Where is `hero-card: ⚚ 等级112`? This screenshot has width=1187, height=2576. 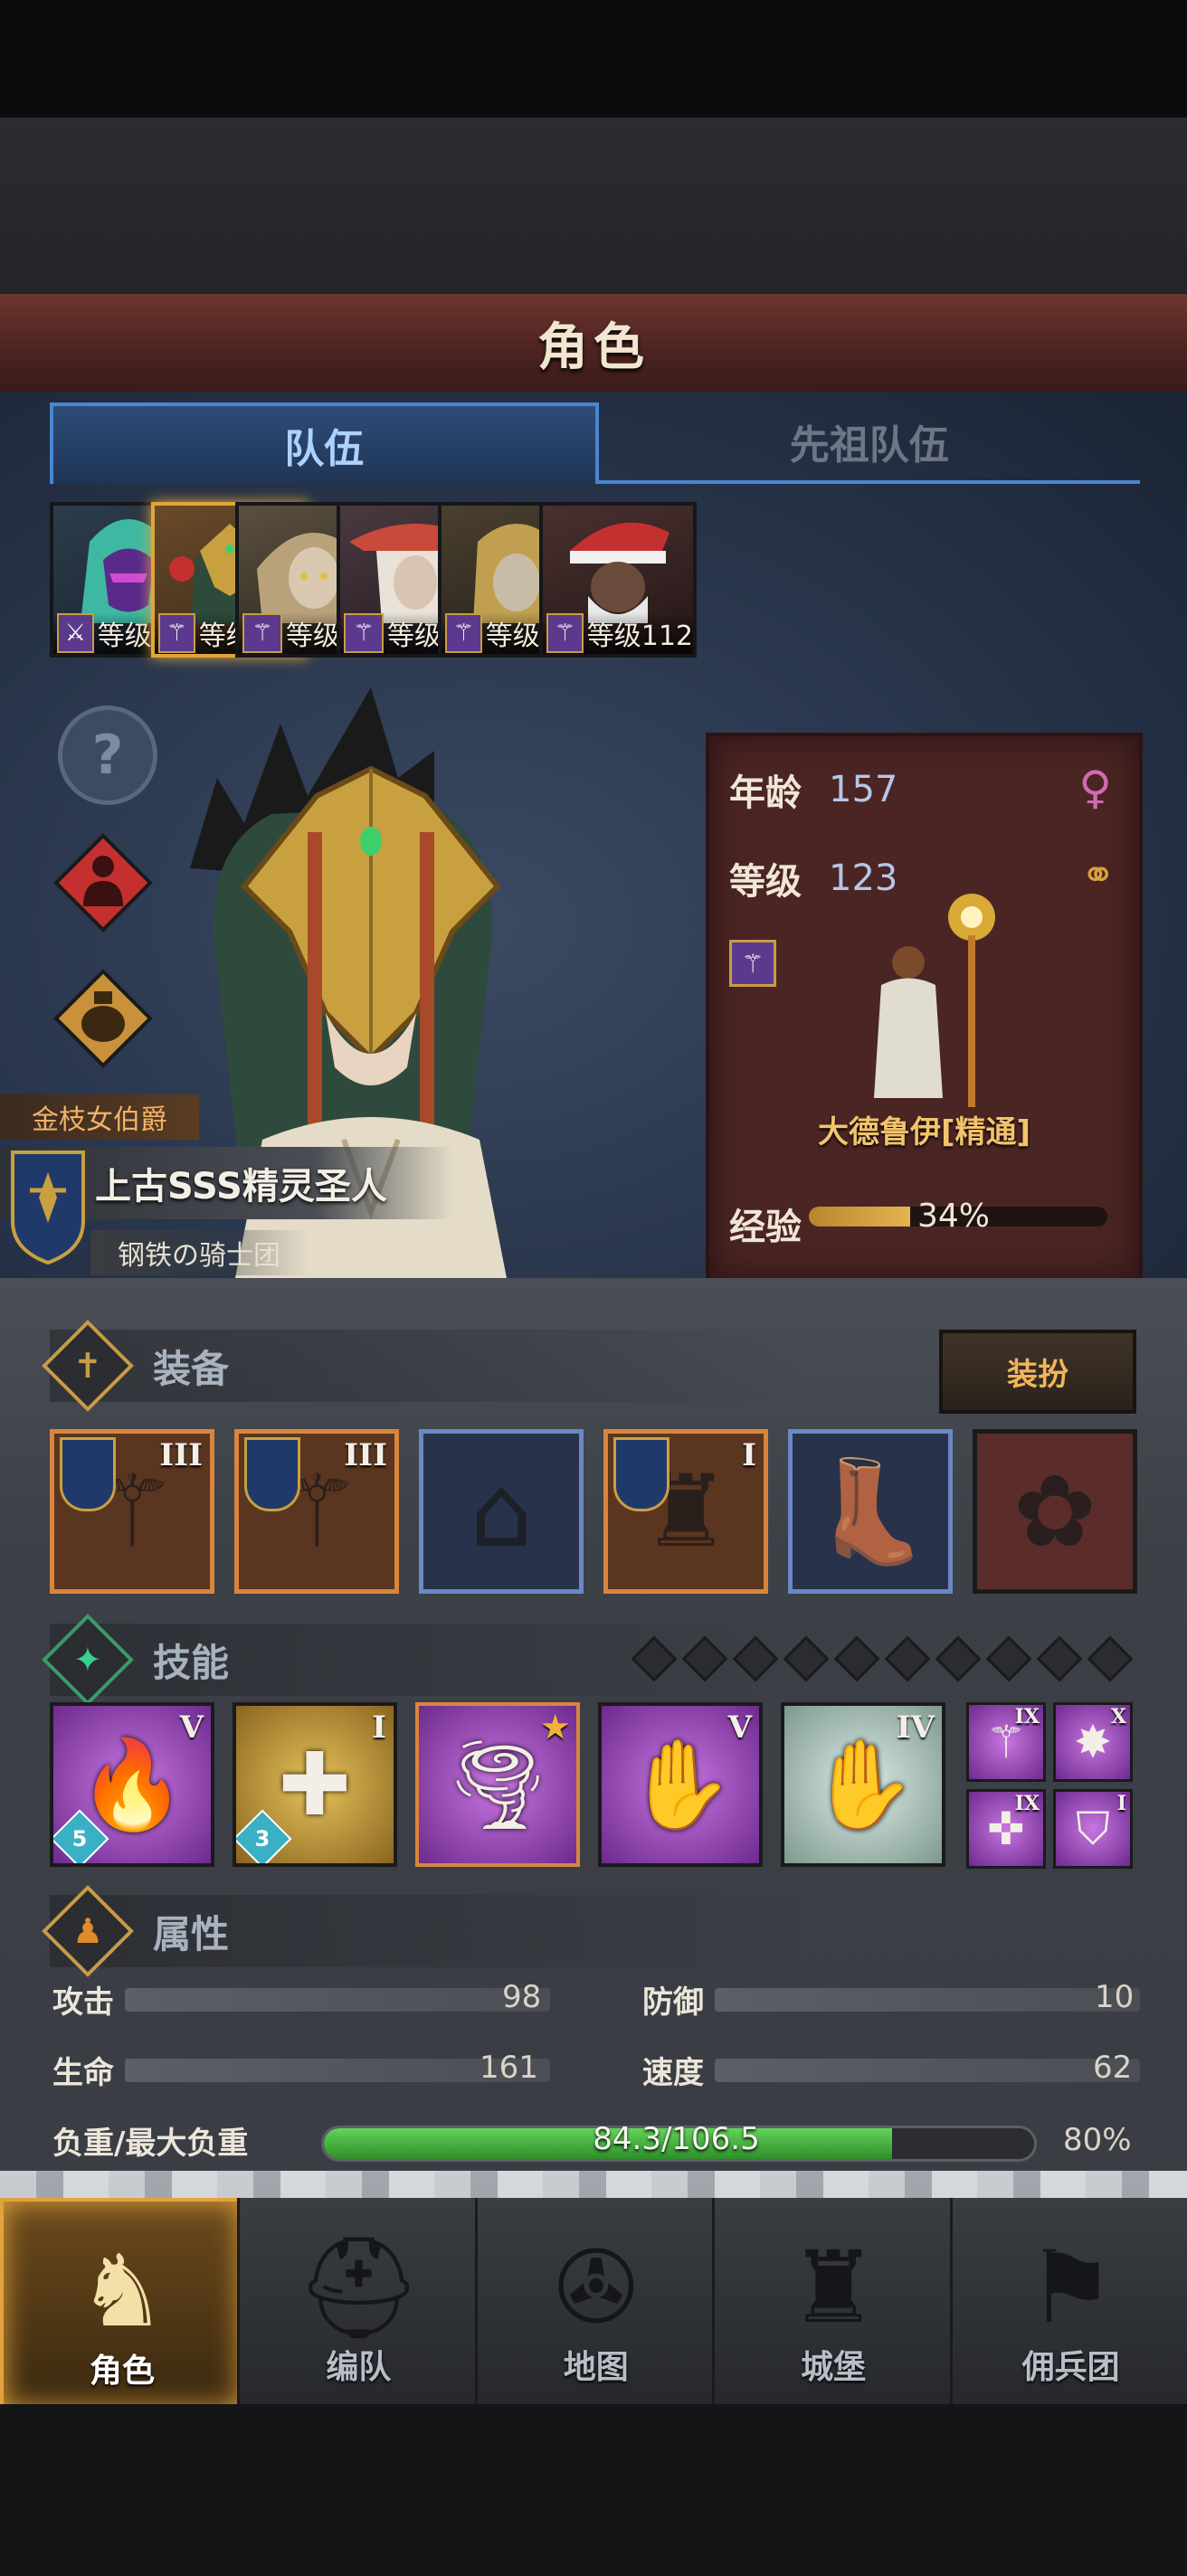 hero-card: ⚚ 等级112 is located at coordinates (618, 580).